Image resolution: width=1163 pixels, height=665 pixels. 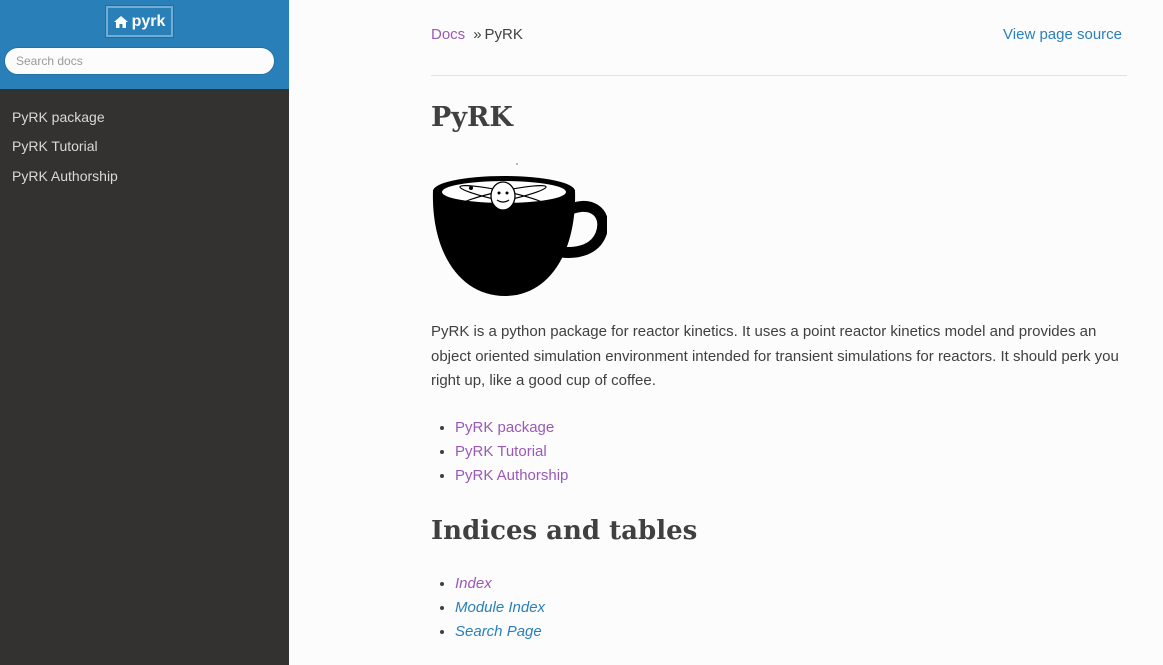 What do you see at coordinates (144, 117) in the screenshot?
I see `sidebar-item-pyrk-package: PyRK package` at bounding box center [144, 117].